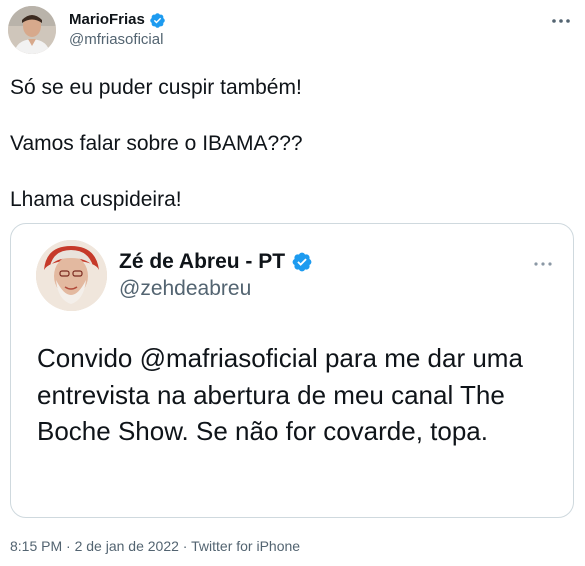  I want to click on author-handle: @mfriasoficial, so click(116, 40).